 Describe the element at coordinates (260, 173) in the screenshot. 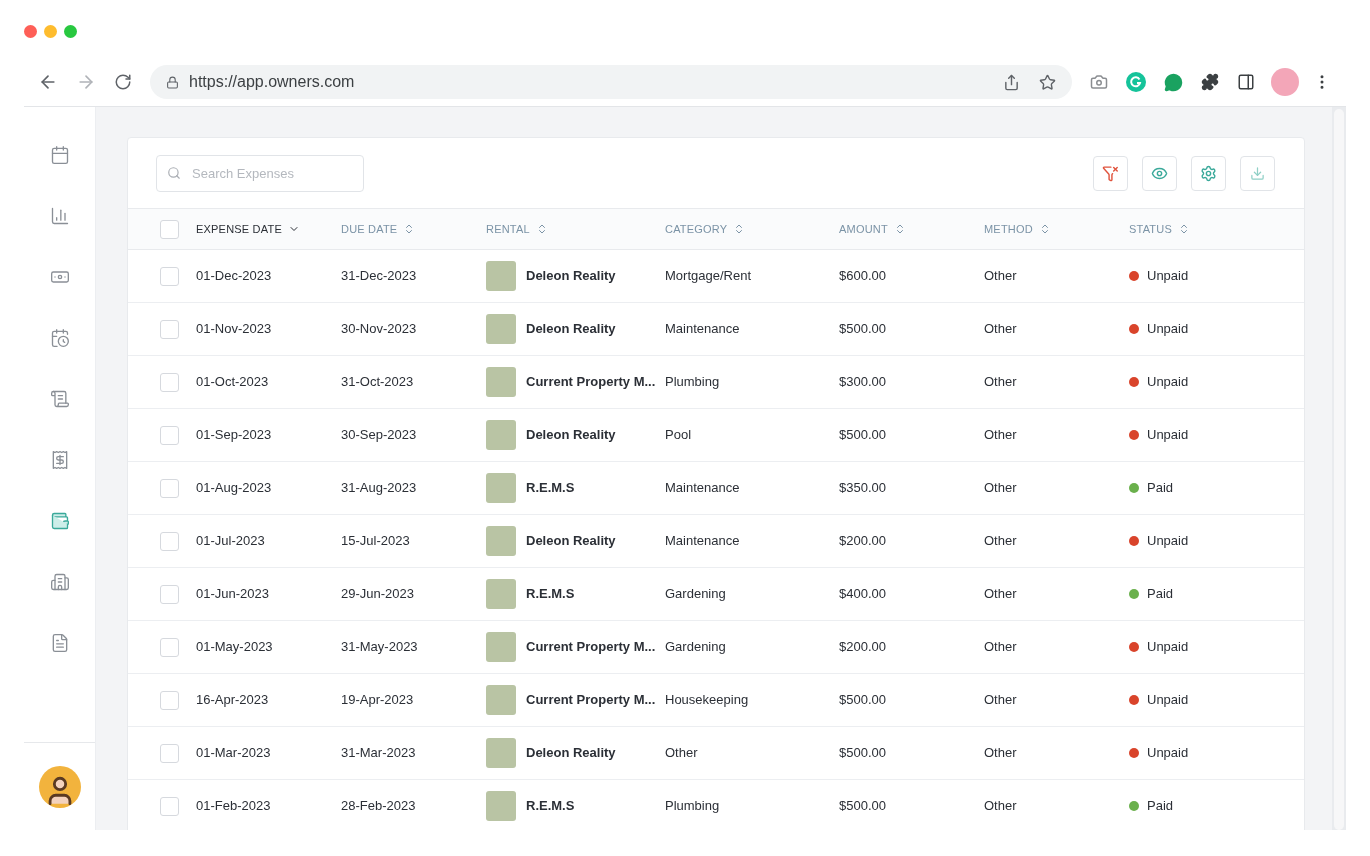

I see `search-field: Search Expenses` at that location.